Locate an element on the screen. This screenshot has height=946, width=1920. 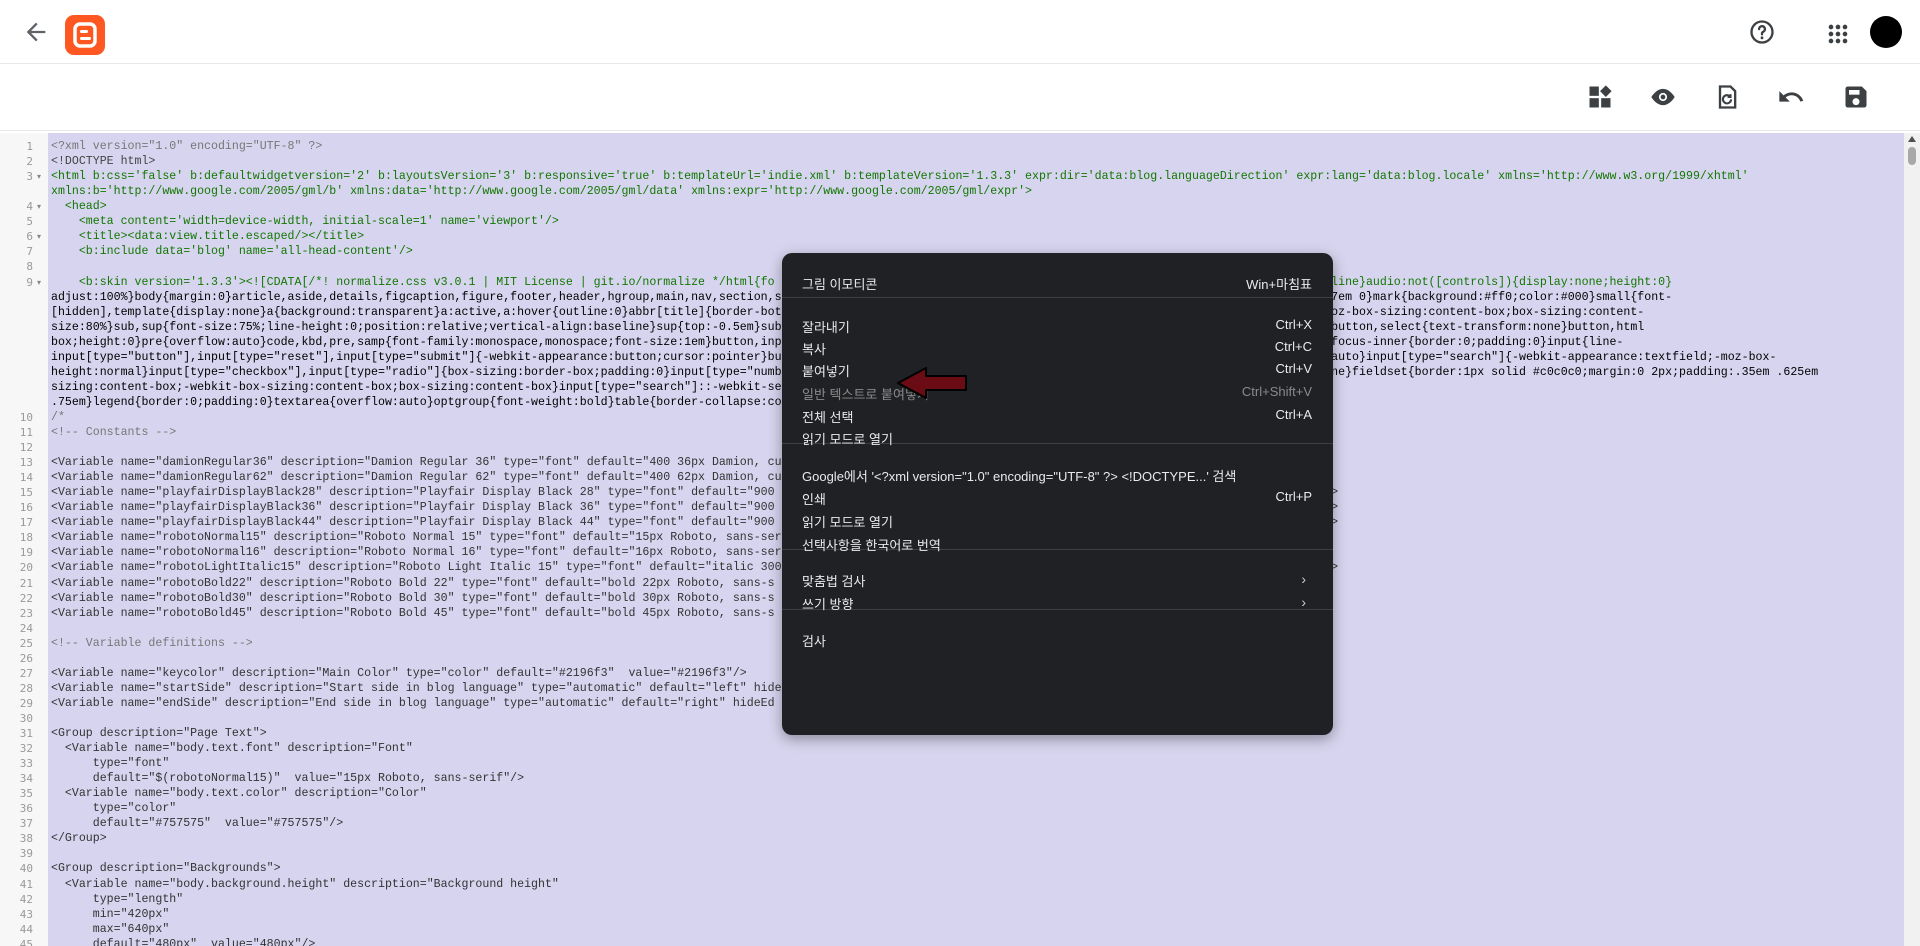
menu-item-shortcut: Ctrl+X is located at coordinates (1293, 324).